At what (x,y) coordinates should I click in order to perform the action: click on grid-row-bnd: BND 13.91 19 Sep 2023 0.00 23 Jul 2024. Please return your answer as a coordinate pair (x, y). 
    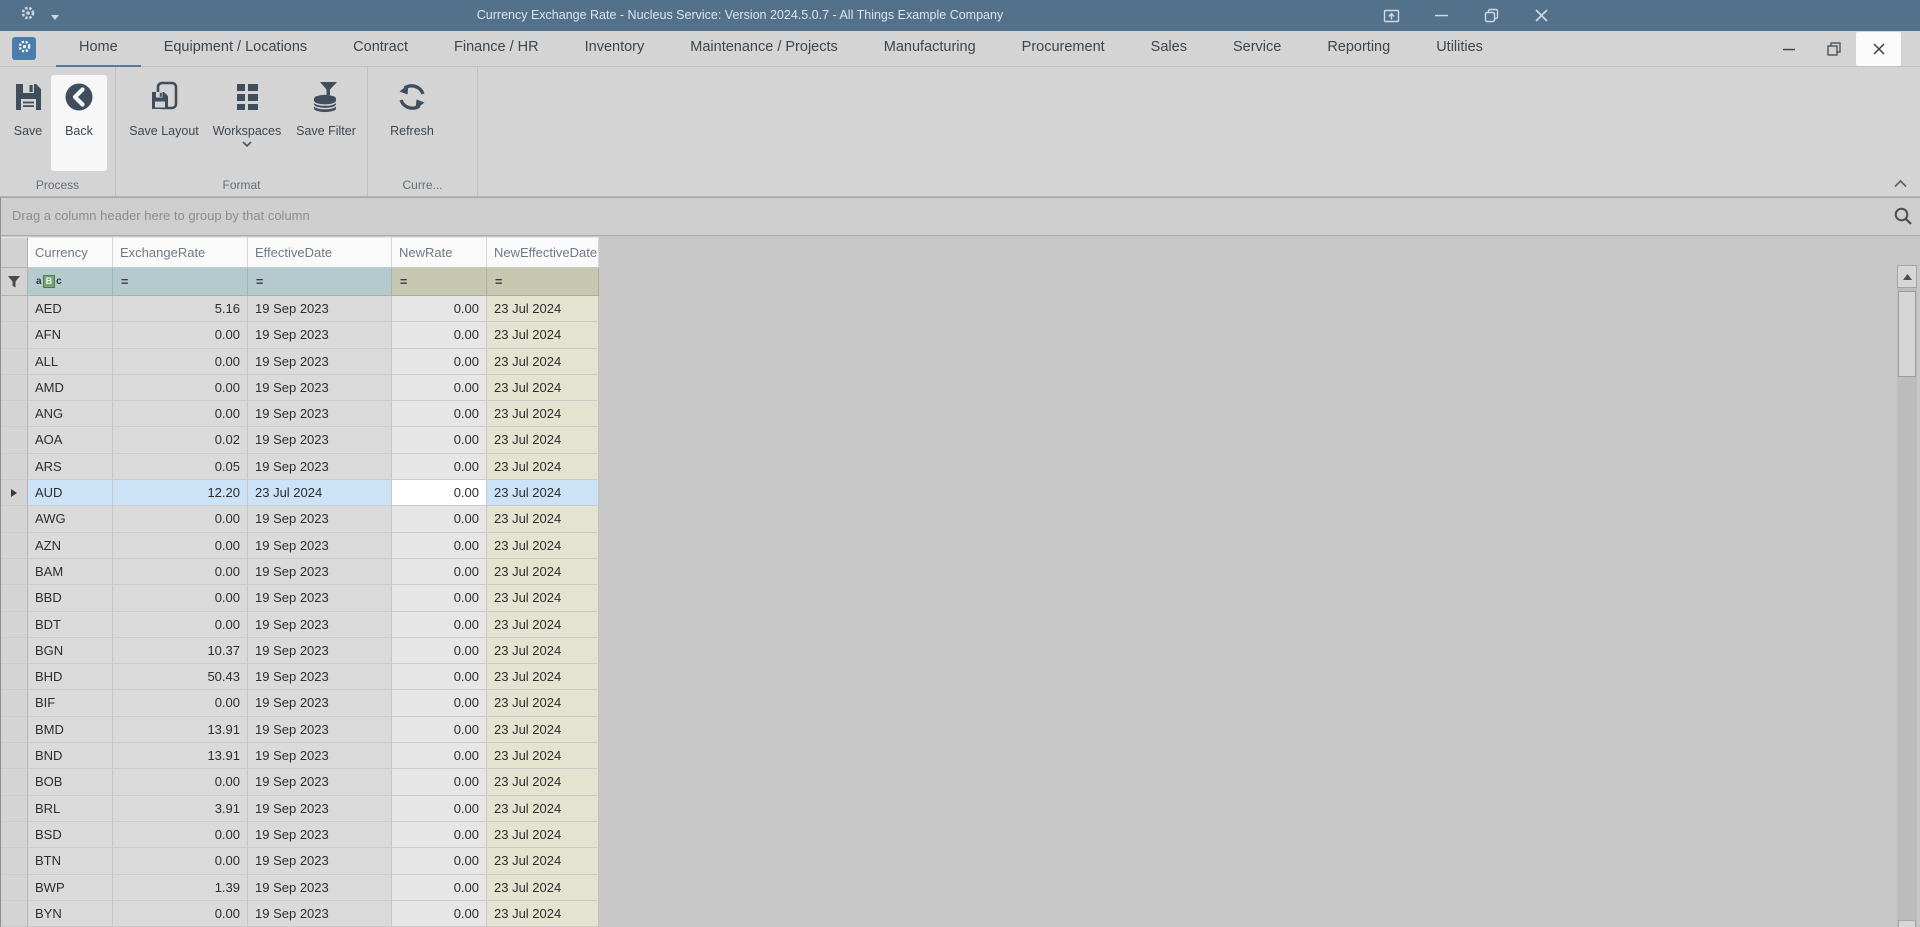
    Looking at the image, I should click on (300, 756).